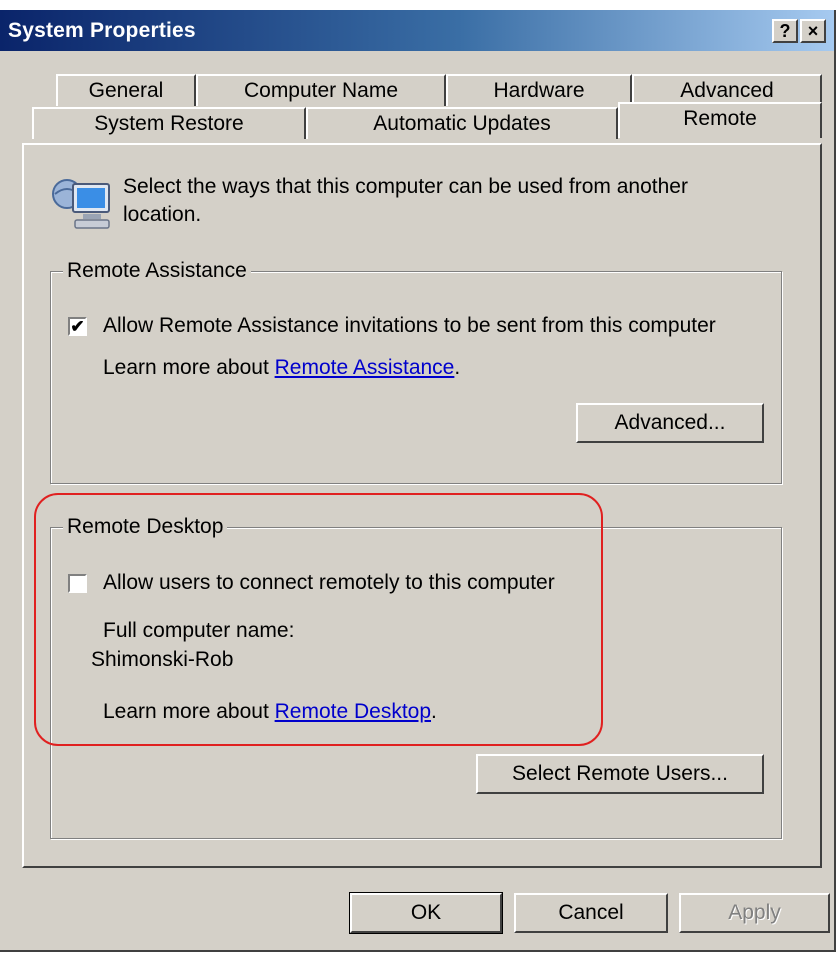 The height and width of the screenshot is (964, 836). Describe the element at coordinates (539, 90) in the screenshot. I see `tab-hardware: Hardware` at that location.